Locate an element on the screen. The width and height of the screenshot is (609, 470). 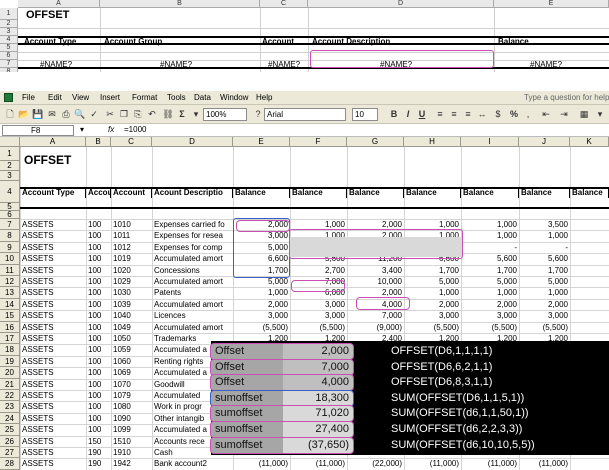
autosum-icon: Σ is located at coordinates (182, 114).